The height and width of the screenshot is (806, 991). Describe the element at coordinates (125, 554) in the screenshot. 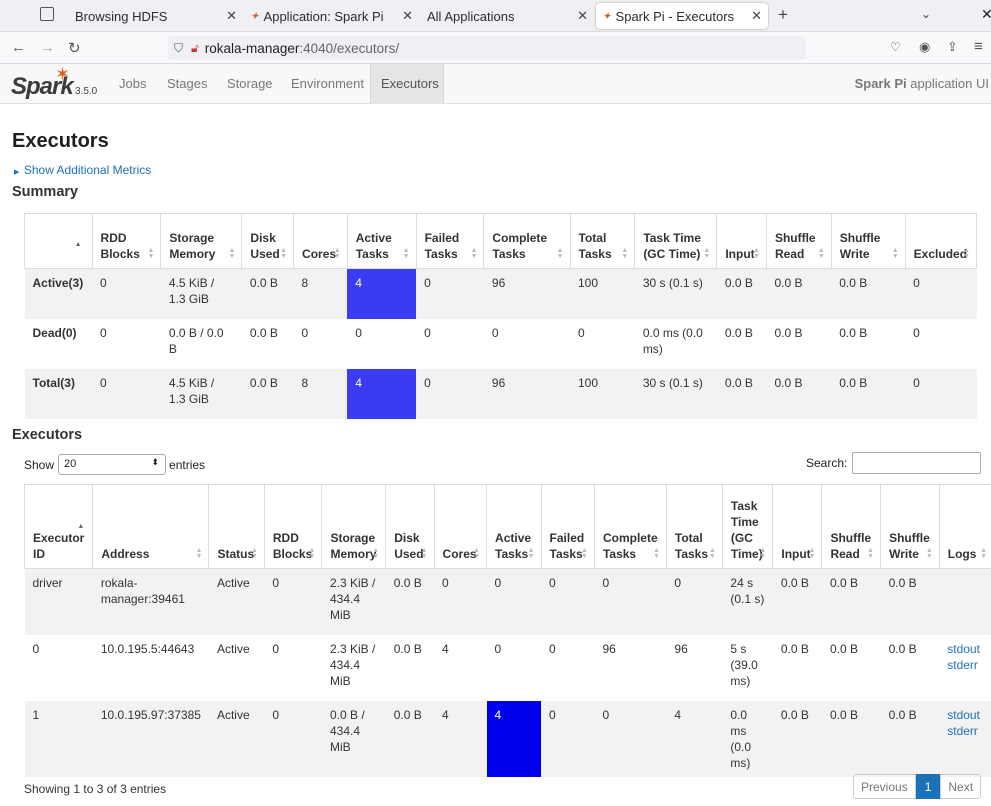

I see `header-label: Address` at that location.